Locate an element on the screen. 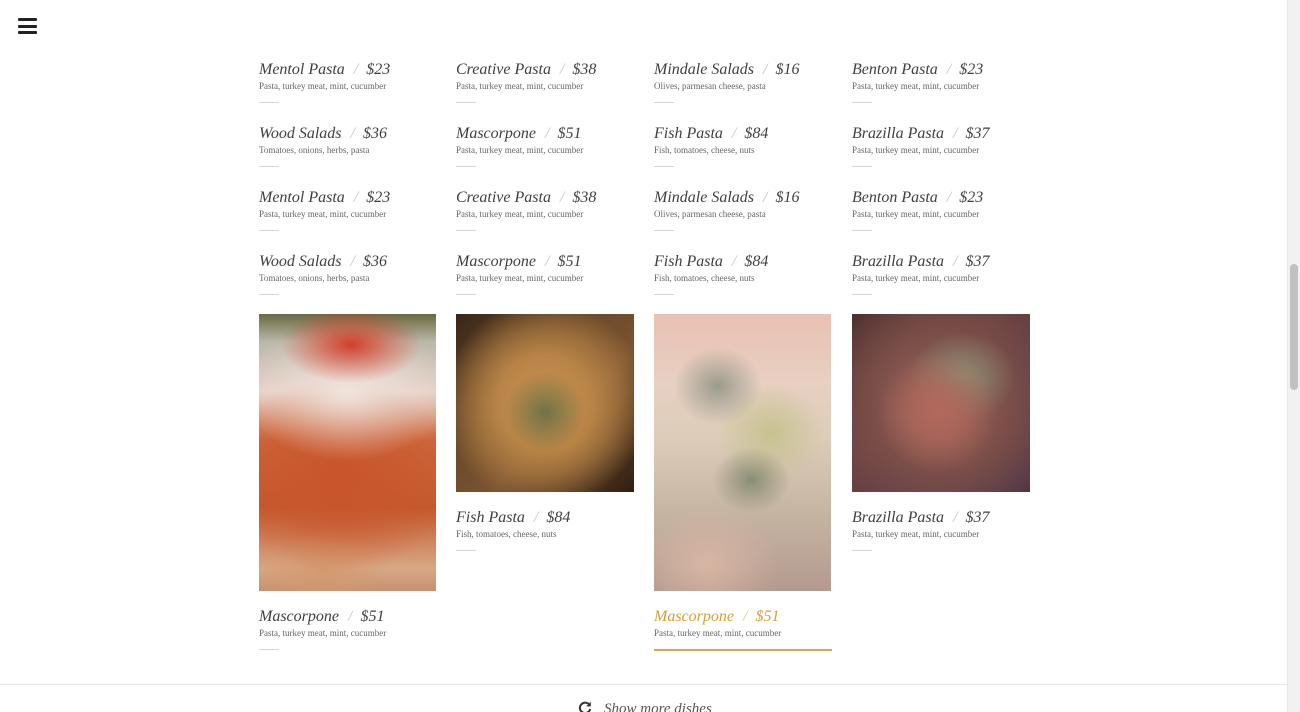  dish-name: Mindale Salads is located at coordinates (704, 69).